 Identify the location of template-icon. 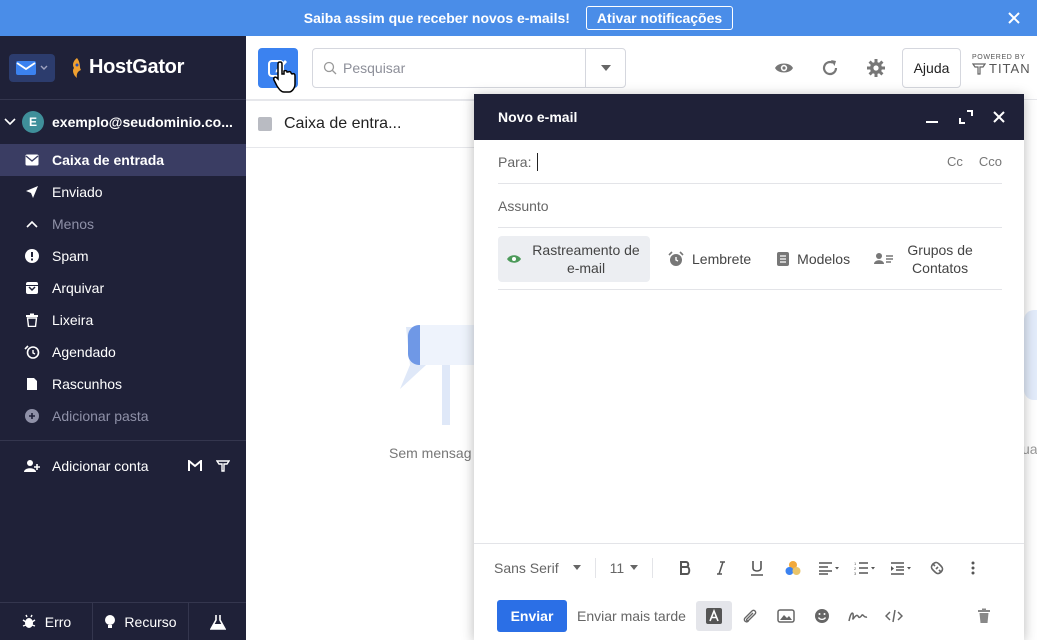
(783, 259).